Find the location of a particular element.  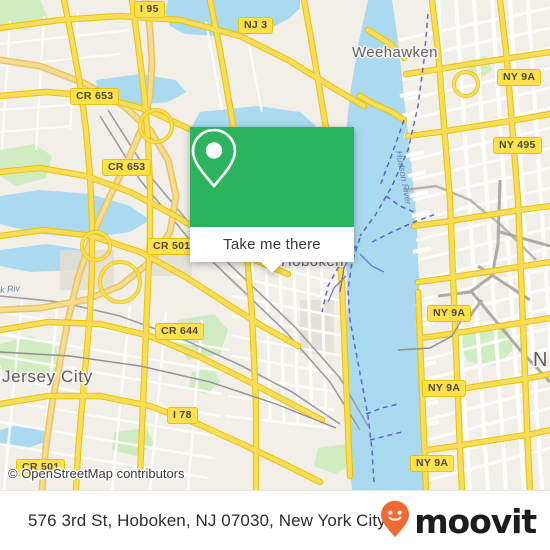

location-popup-card: Take me there is located at coordinates (272, 200).